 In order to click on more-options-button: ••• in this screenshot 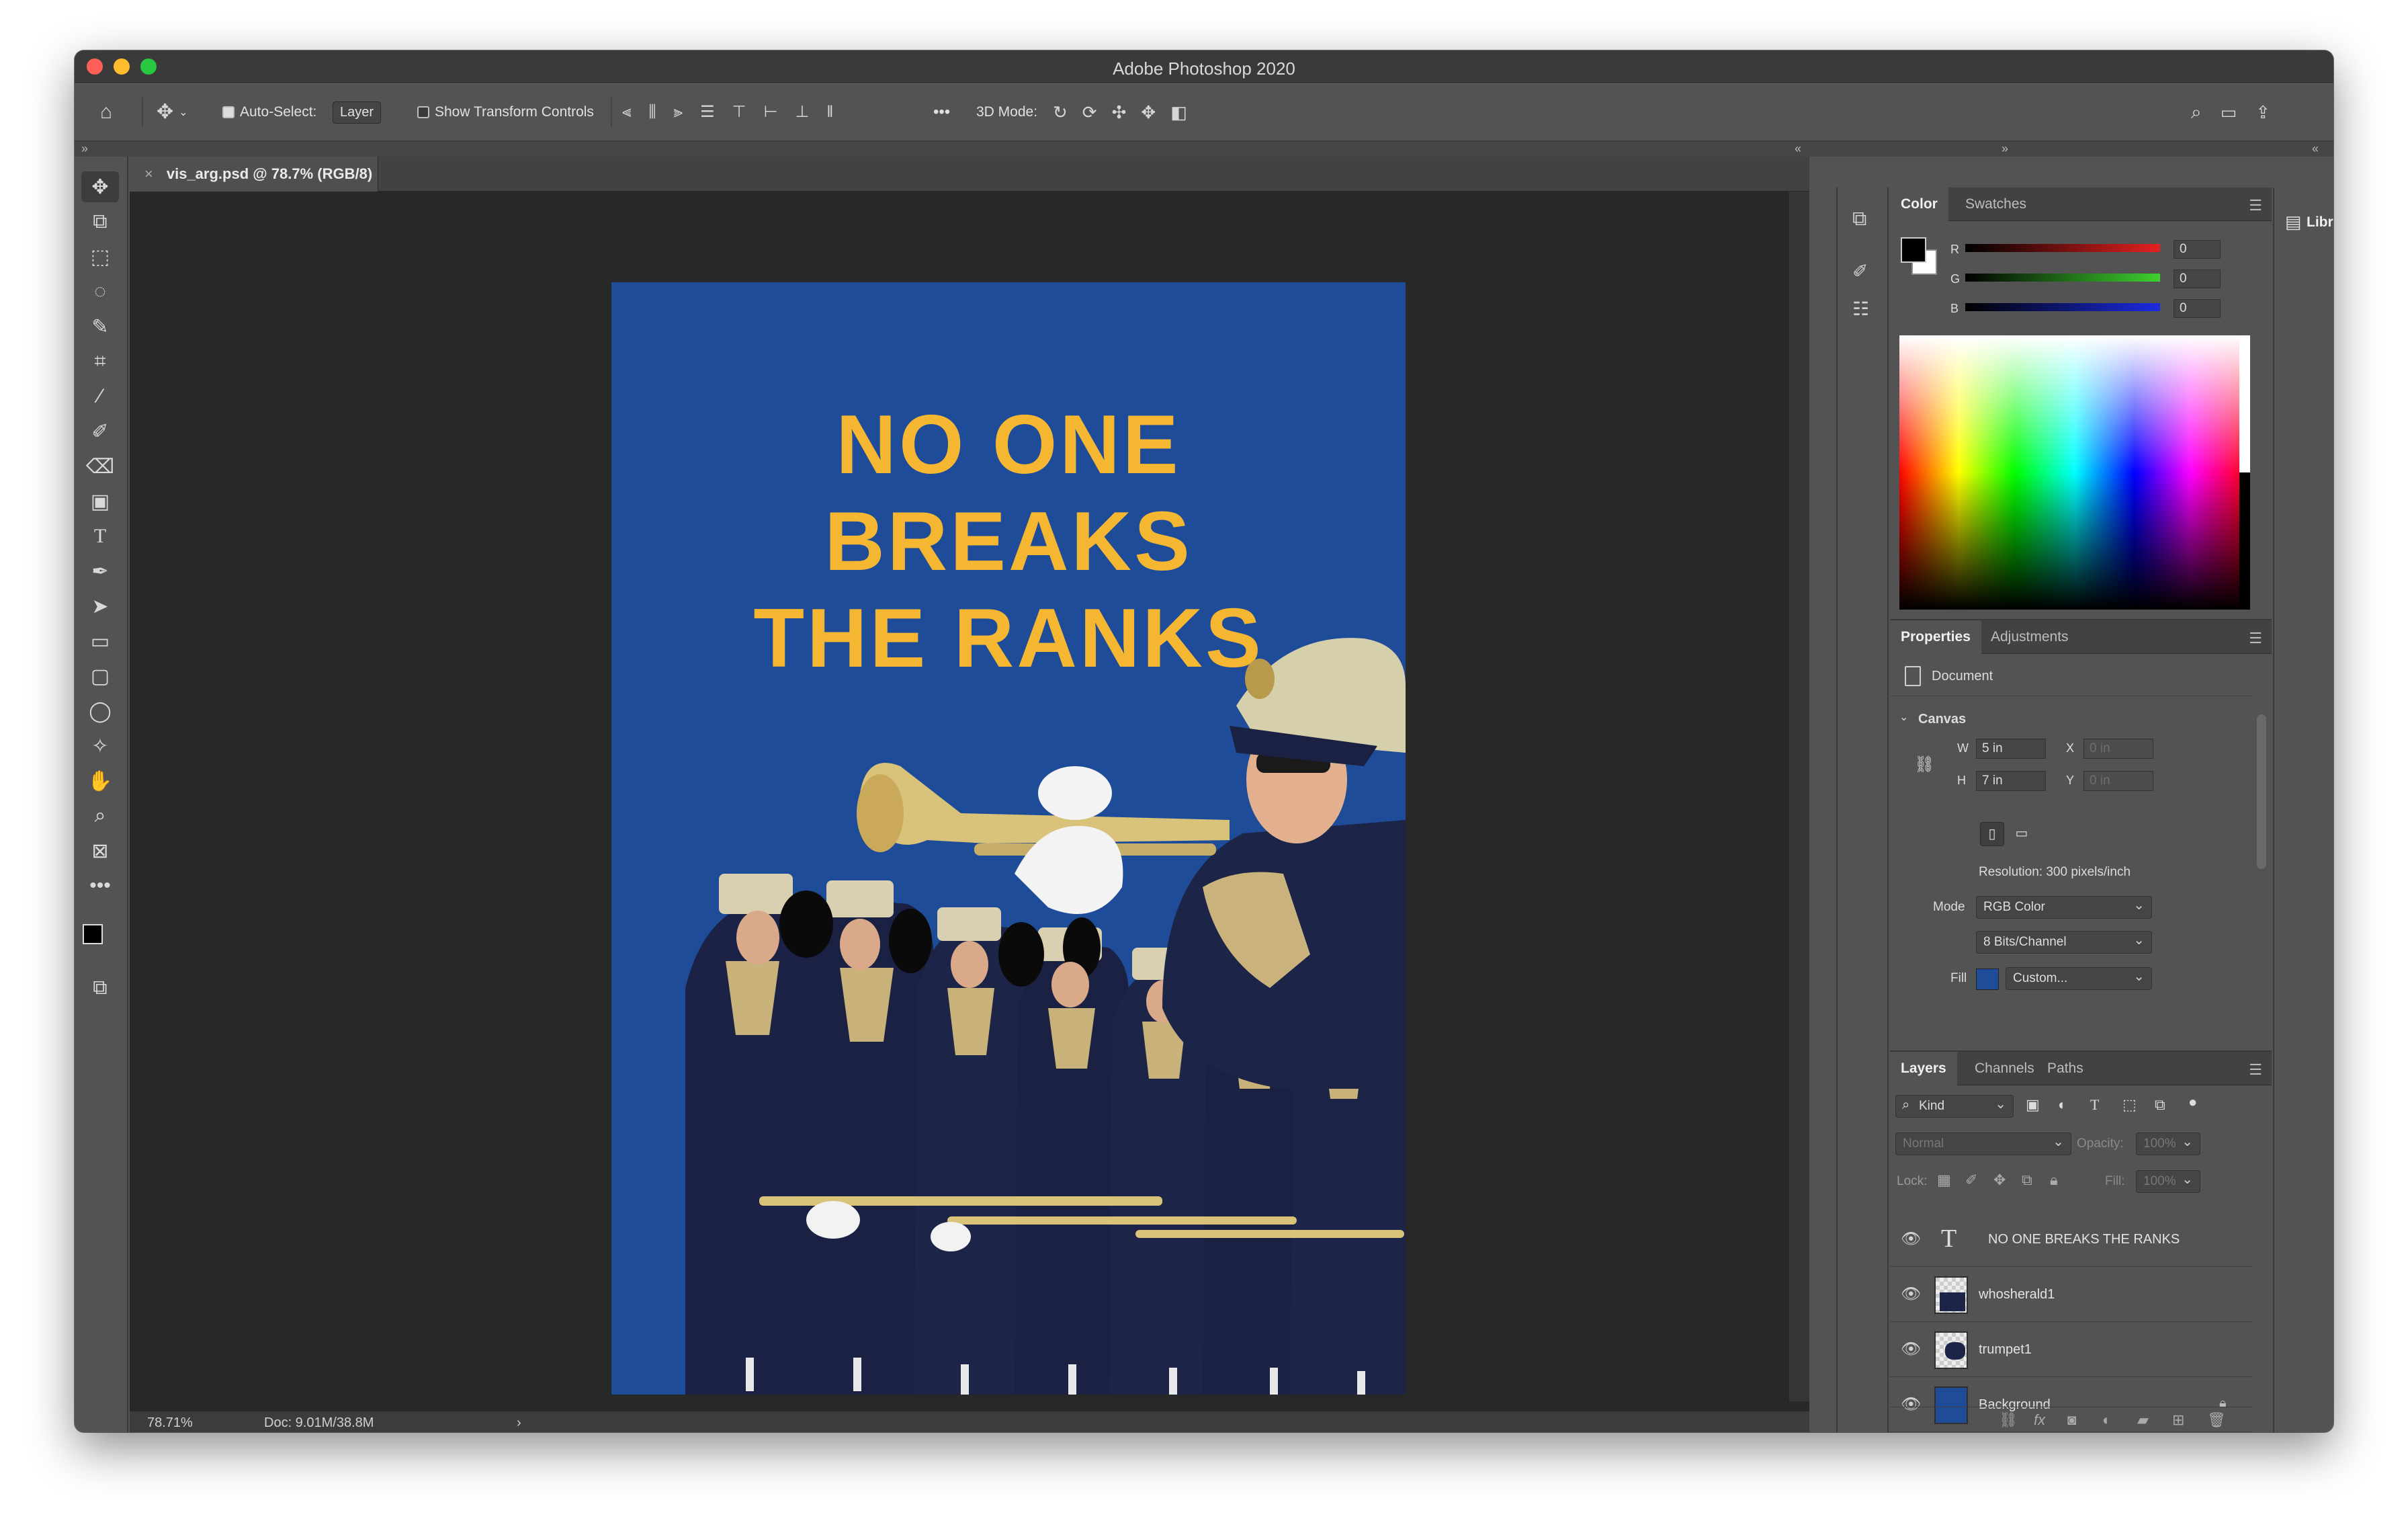, I will do `click(941, 113)`.